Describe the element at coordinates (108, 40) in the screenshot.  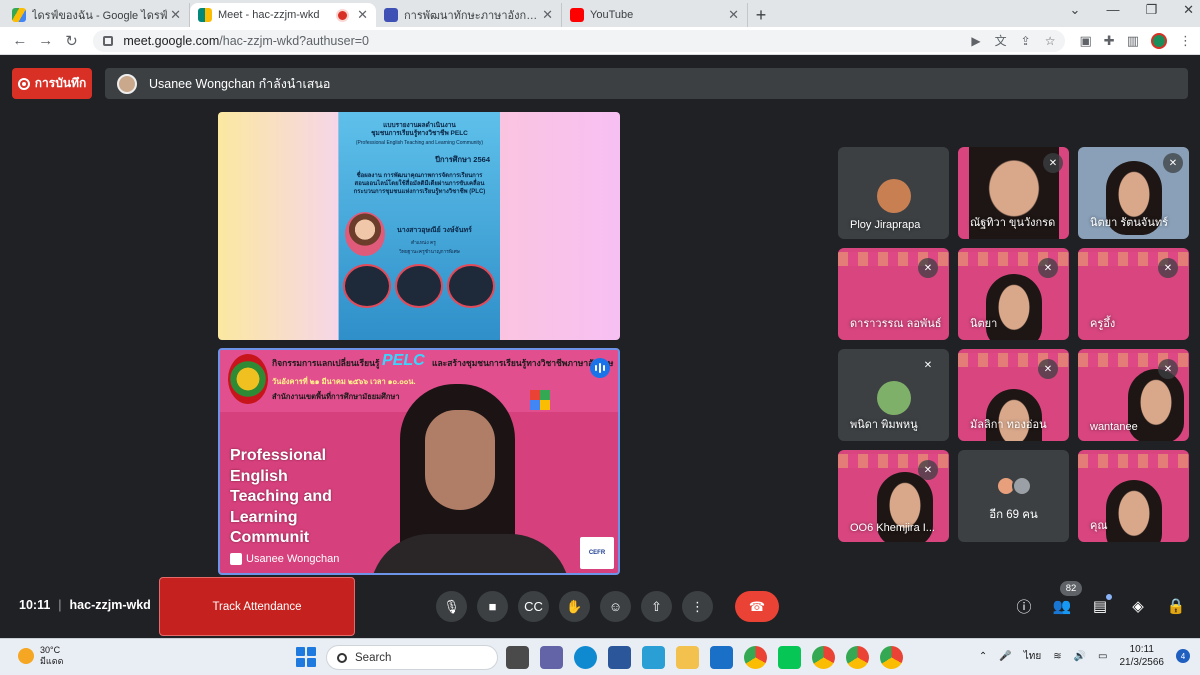
I see `lock-icon` at that location.